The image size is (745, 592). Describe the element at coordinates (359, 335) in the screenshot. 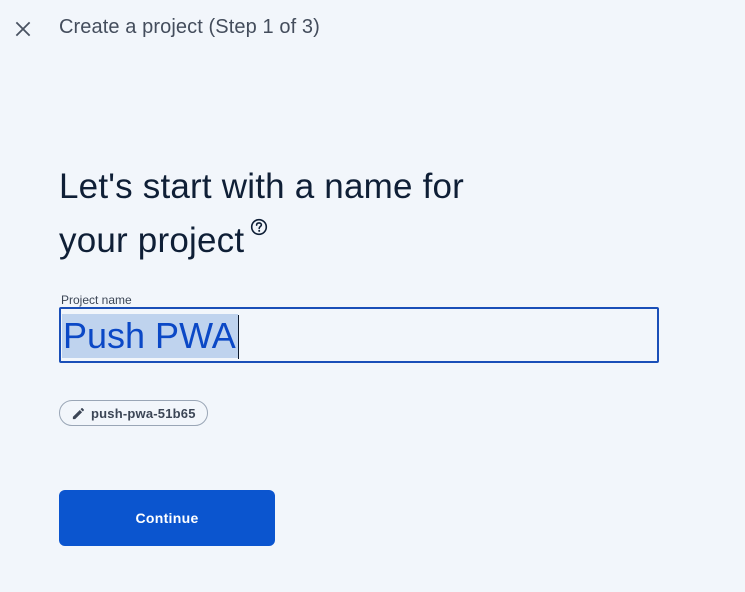

I see `project-name-input: Push PWA` at that location.